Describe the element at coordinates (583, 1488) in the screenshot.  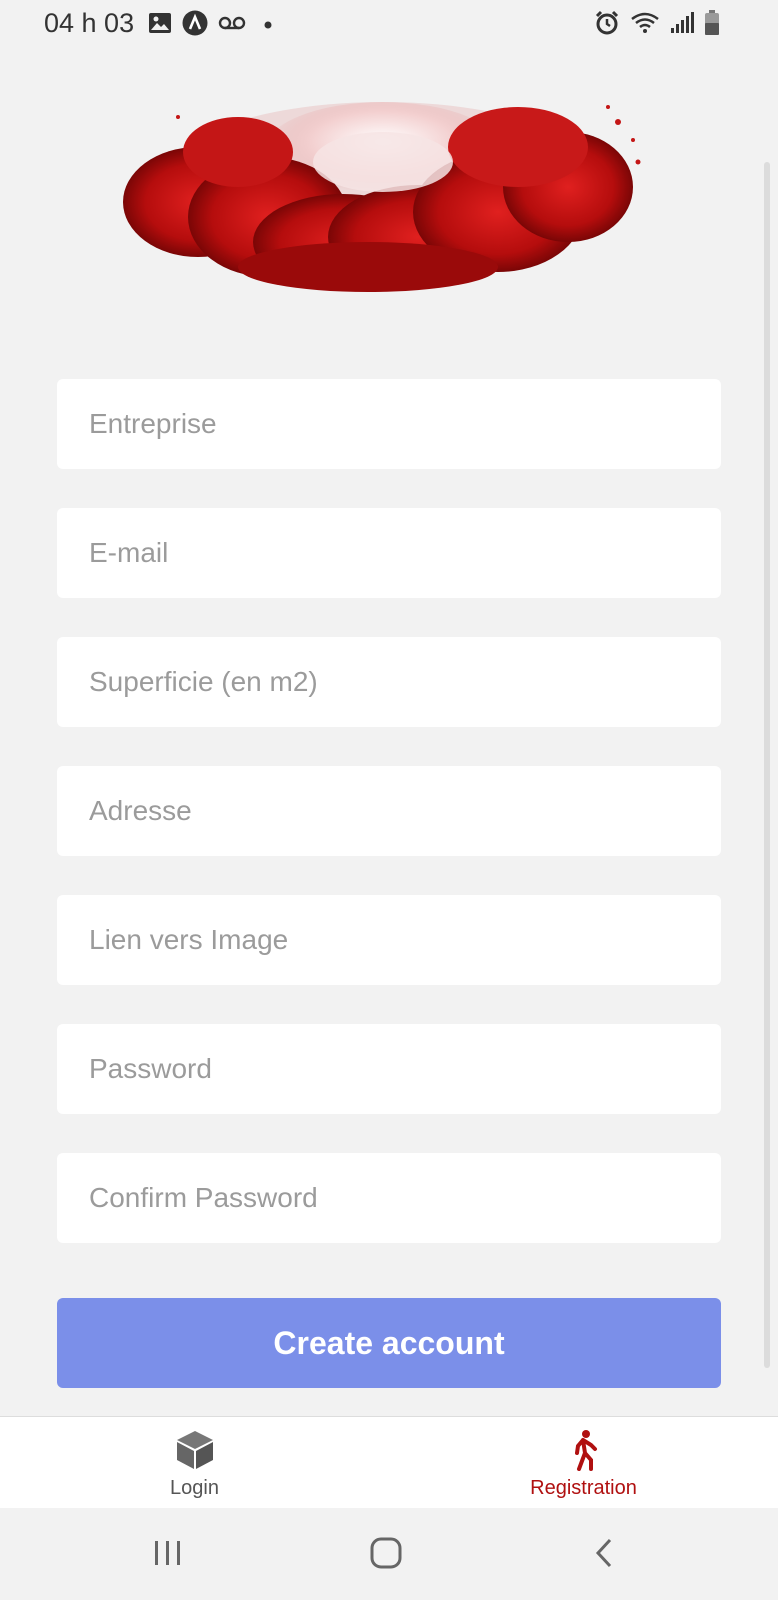
I see `tab-registration-label: Registration` at that location.